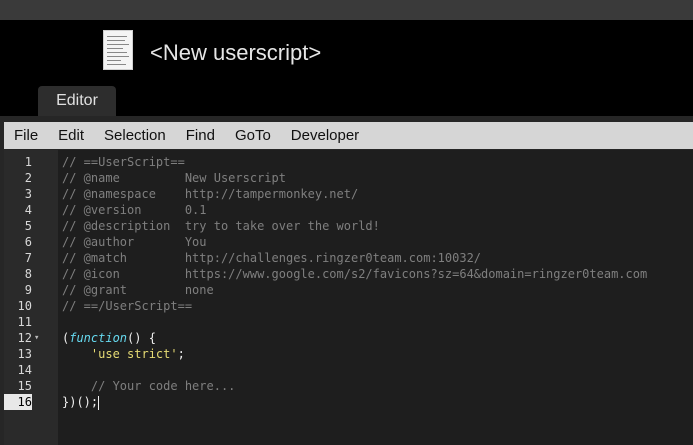  I want to click on line-number: 4, so click(28, 210).